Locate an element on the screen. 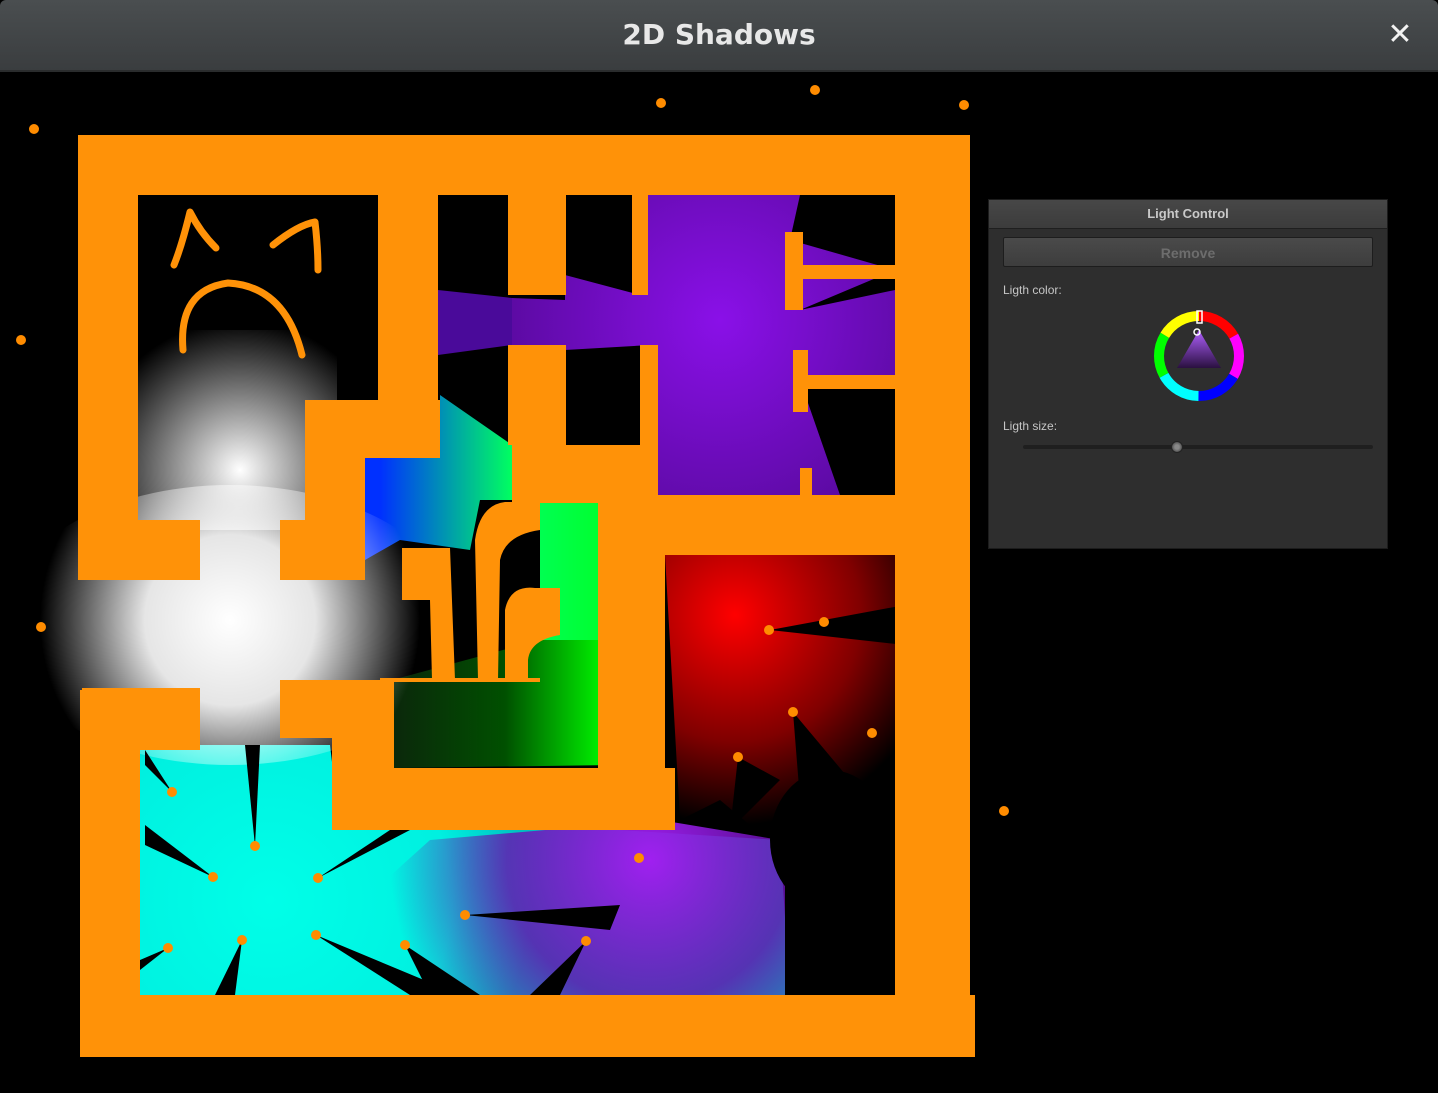 Image resolution: width=1438 pixels, height=1093 pixels. light-size-slider is located at coordinates (1198, 447).